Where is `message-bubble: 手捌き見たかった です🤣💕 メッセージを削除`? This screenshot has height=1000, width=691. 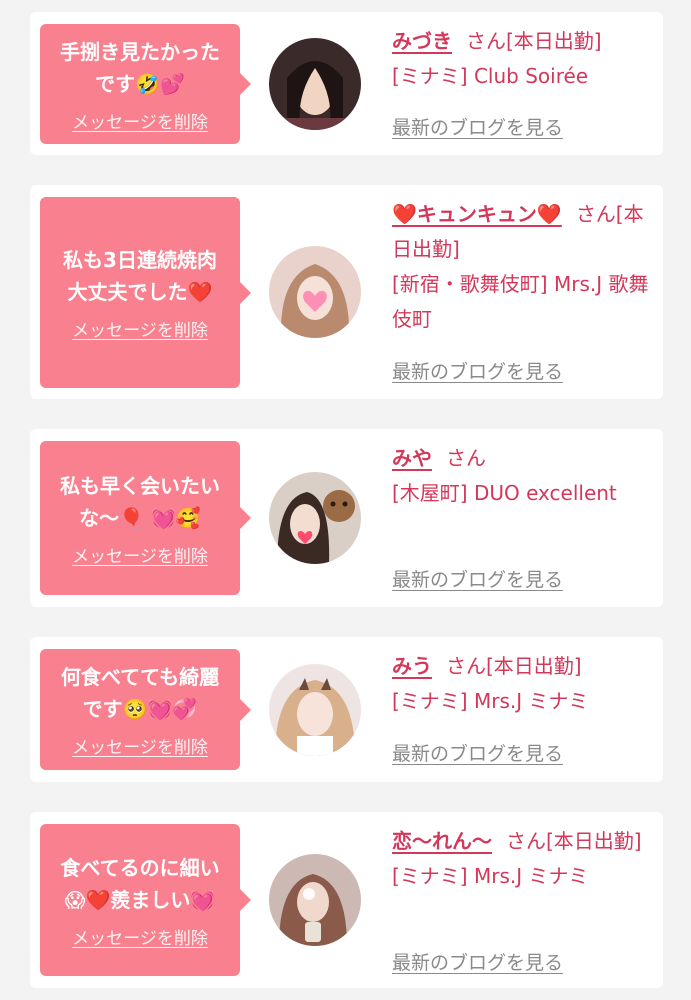 message-bubble: 手捌き見たかった です🤣💕 メッセージを削除 is located at coordinates (145, 84).